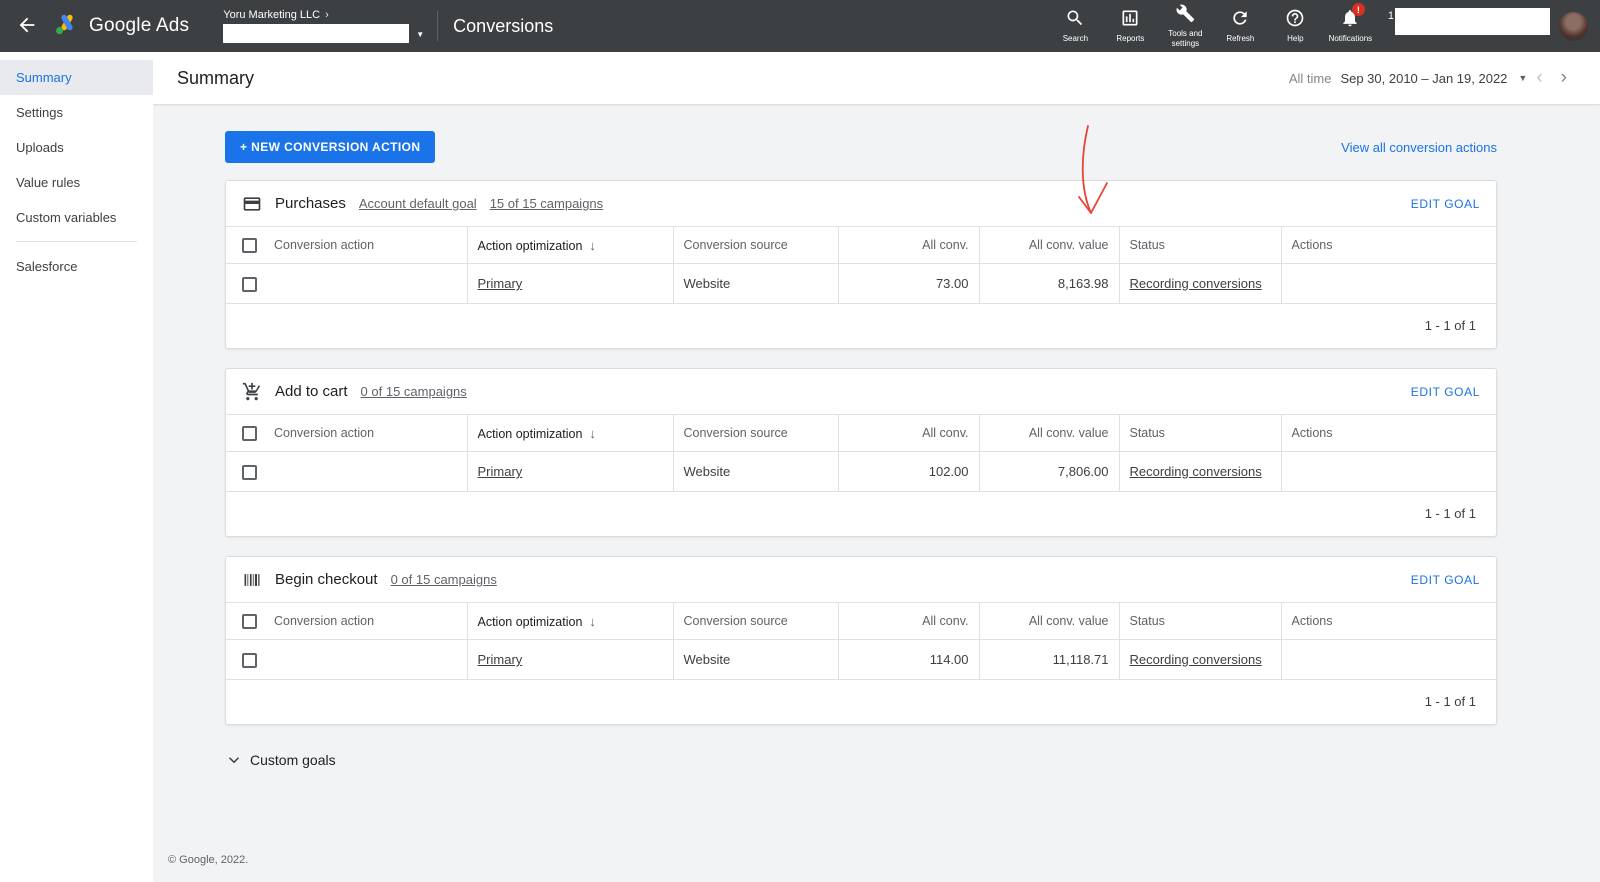  I want to click on notification-badge: !, so click(1358, 9).